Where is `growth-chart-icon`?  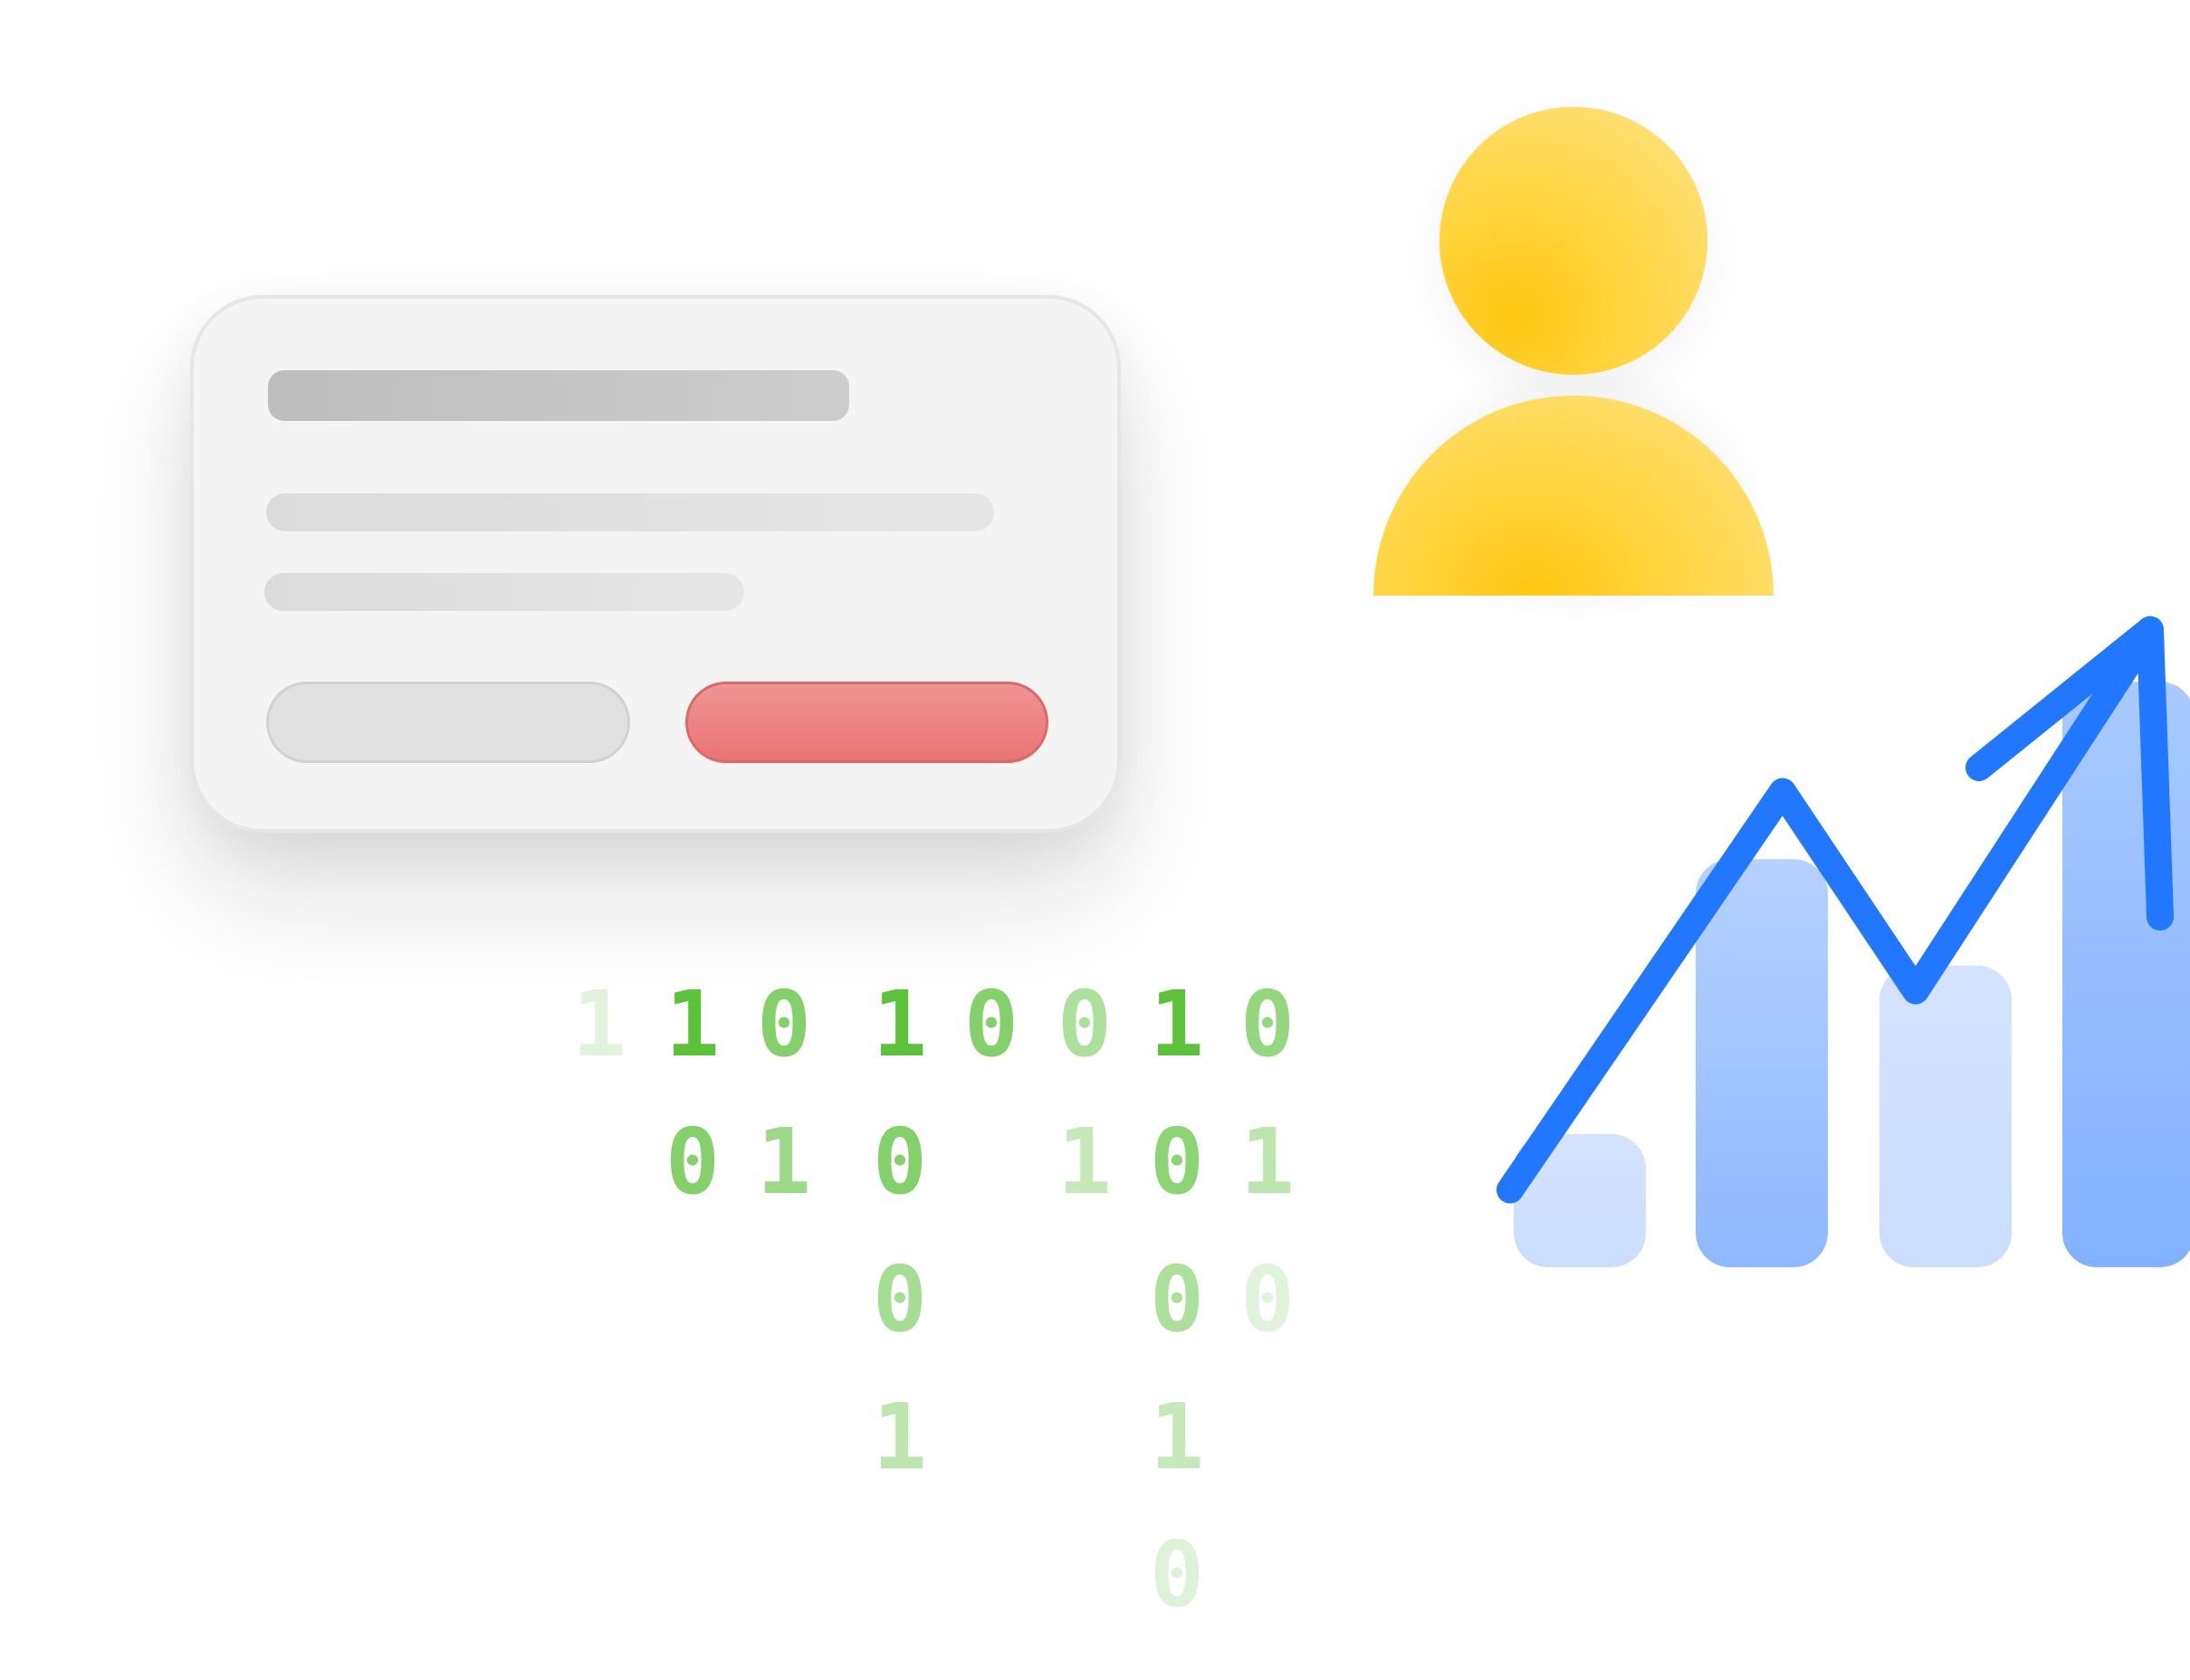 growth-chart-icon is located at coordinates (1843, 942).